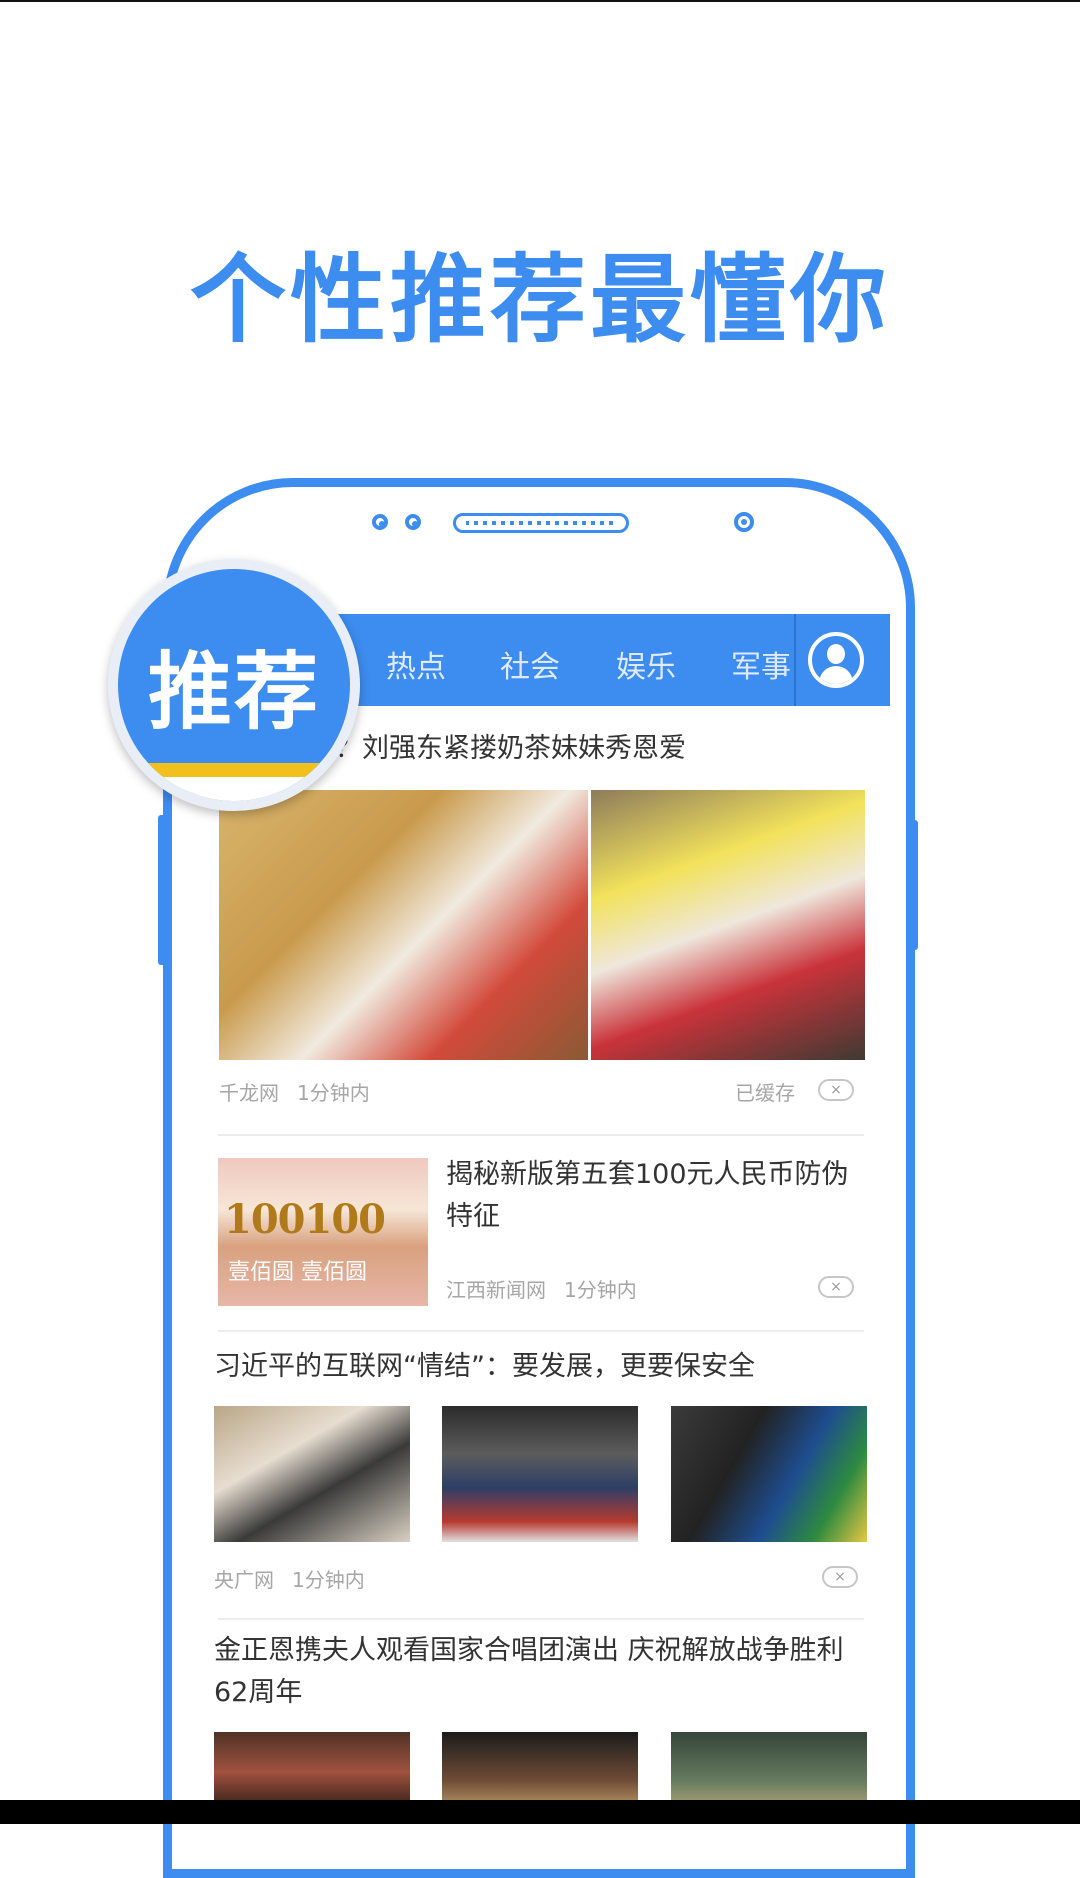 This screenshot has width=1080, height=1878. I want to click on user-avatar-icon, so click(836, 660).